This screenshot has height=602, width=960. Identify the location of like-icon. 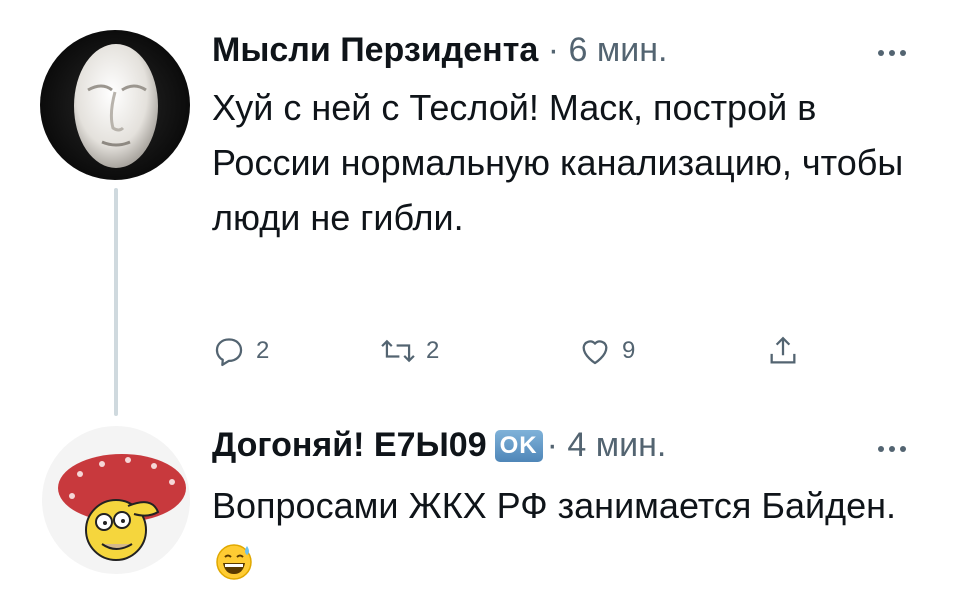
(595, 352).